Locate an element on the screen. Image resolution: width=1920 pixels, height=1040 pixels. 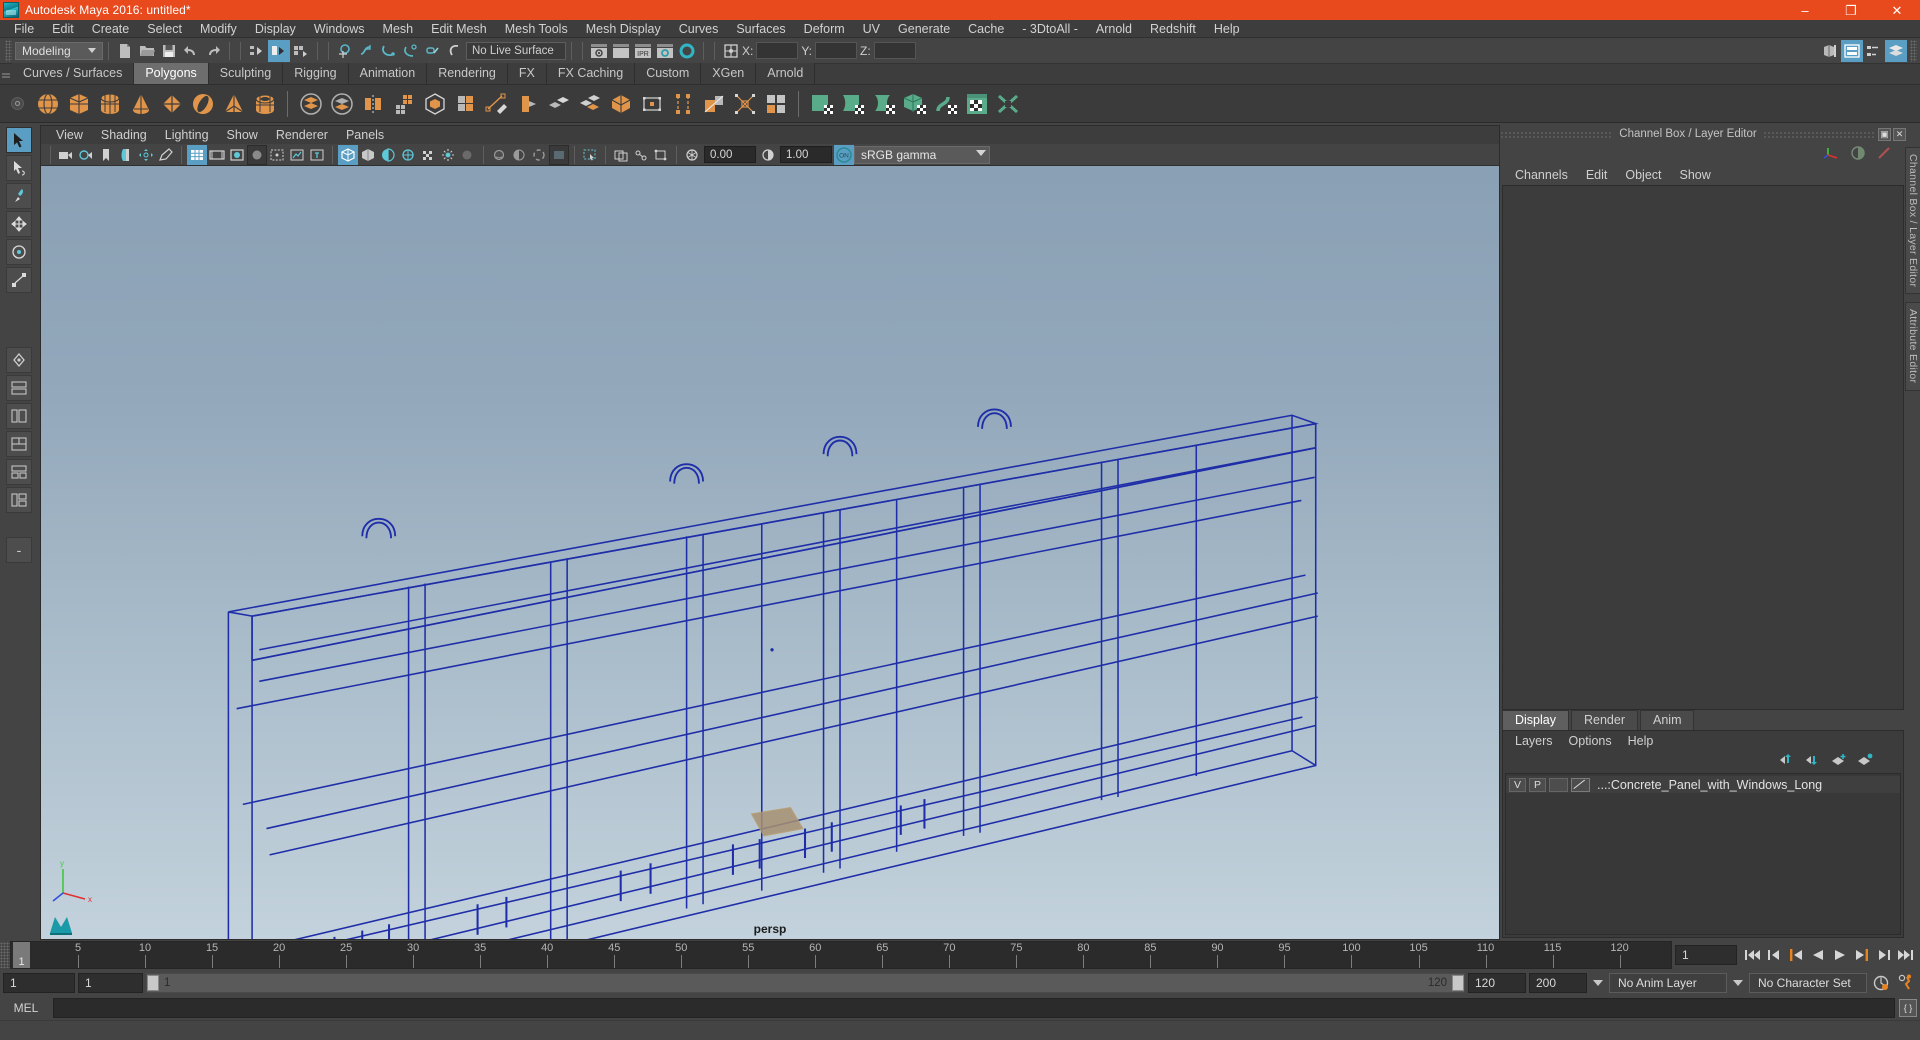
bridge-icon is located at coordinates (682, 104).